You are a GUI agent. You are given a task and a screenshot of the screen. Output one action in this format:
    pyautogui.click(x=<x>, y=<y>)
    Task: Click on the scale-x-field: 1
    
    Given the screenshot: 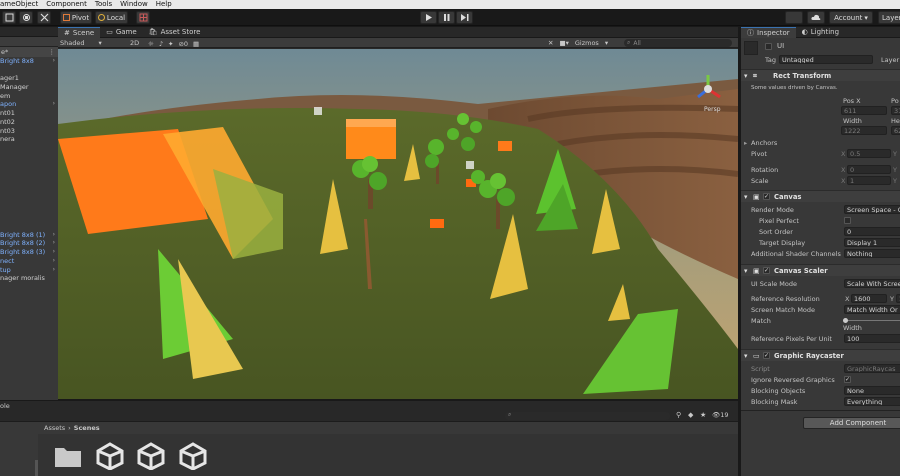 What is the action you would take?
    pyautogui.click(x=869, y=180)
    